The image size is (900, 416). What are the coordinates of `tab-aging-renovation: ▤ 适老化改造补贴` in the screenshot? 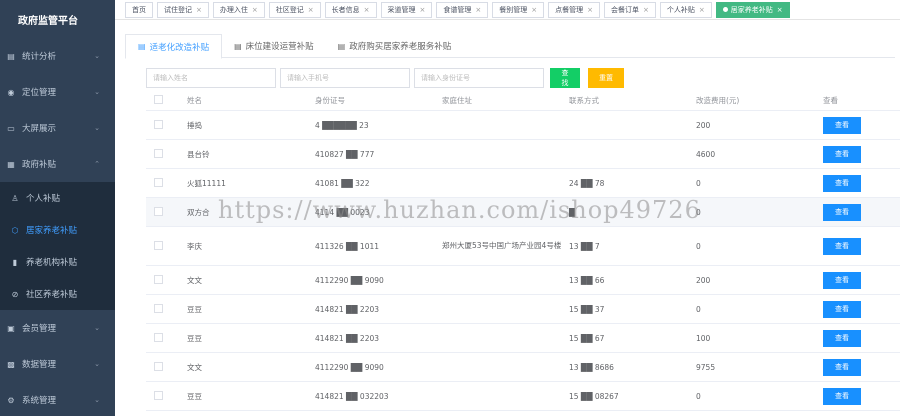 It's located at (174, 46).